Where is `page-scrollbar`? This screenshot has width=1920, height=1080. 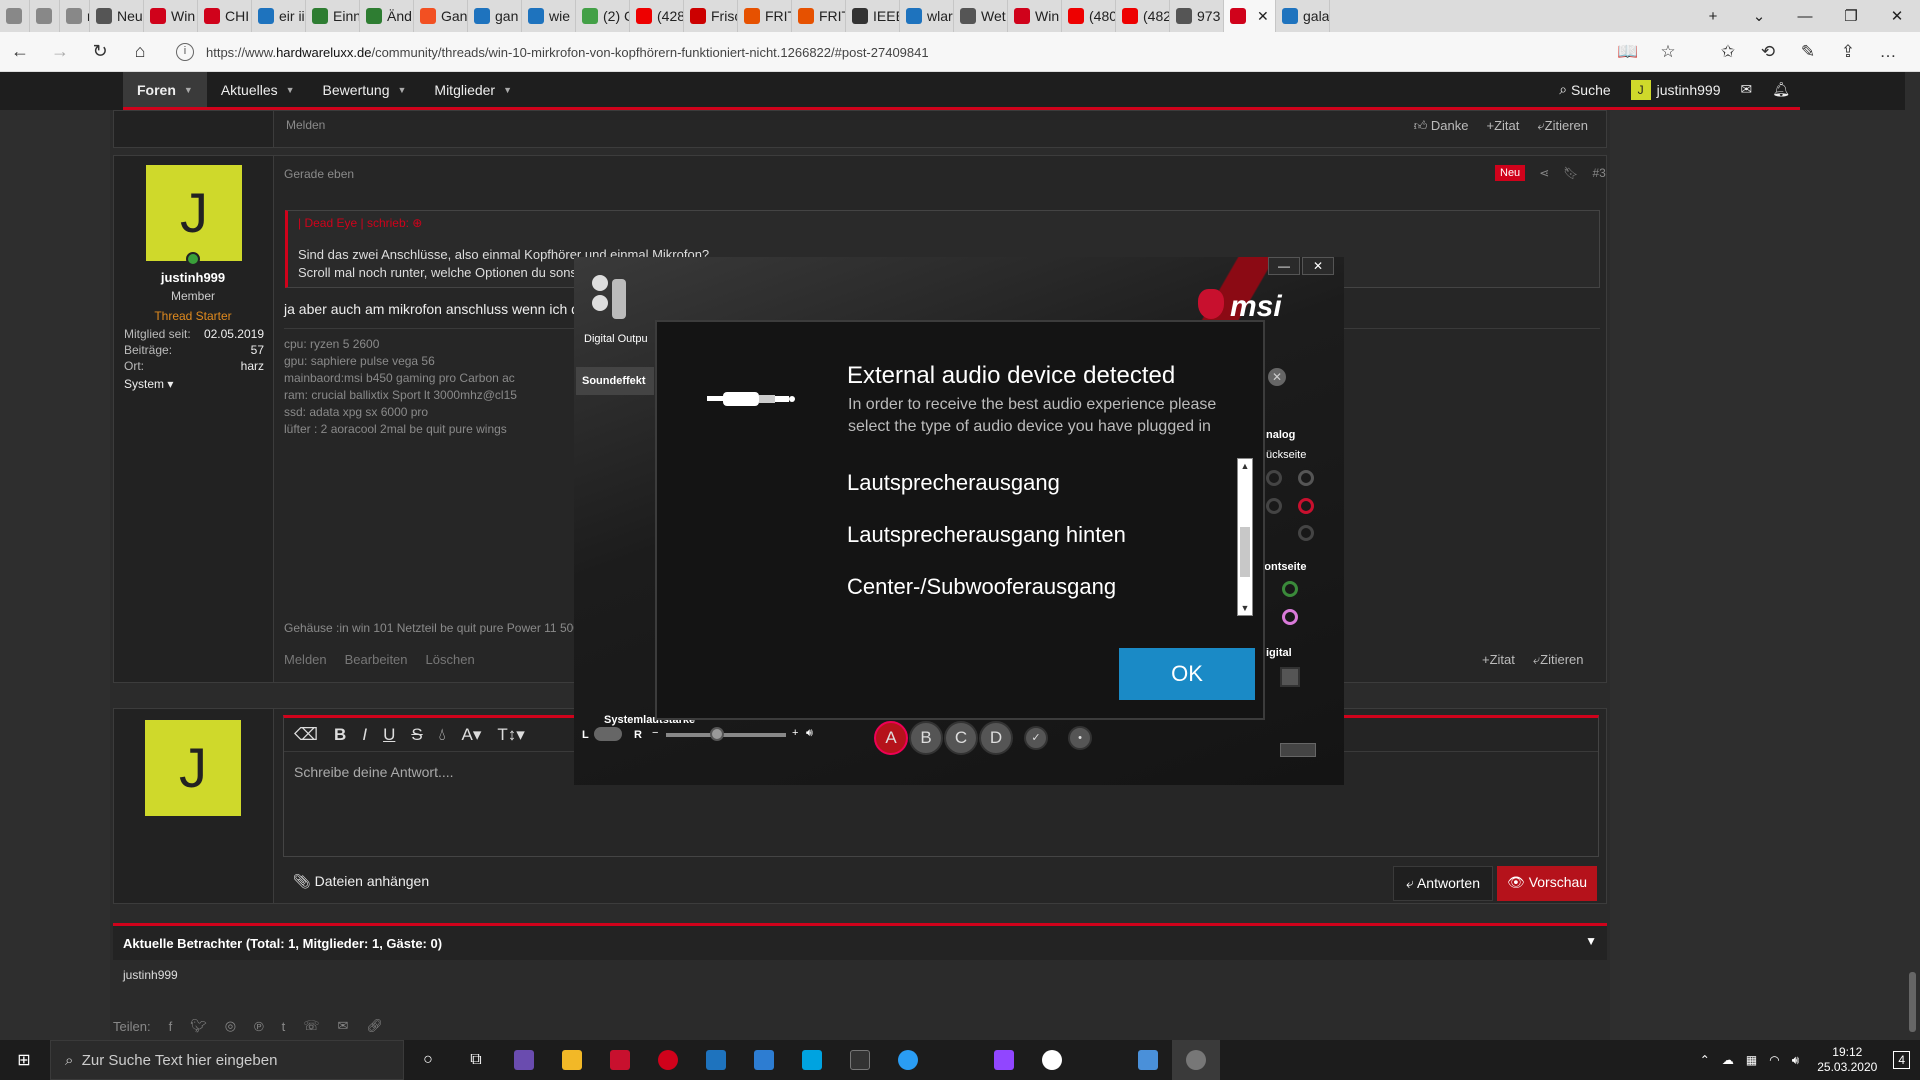 page-scrollbar is located at coordinates (1912, 556).